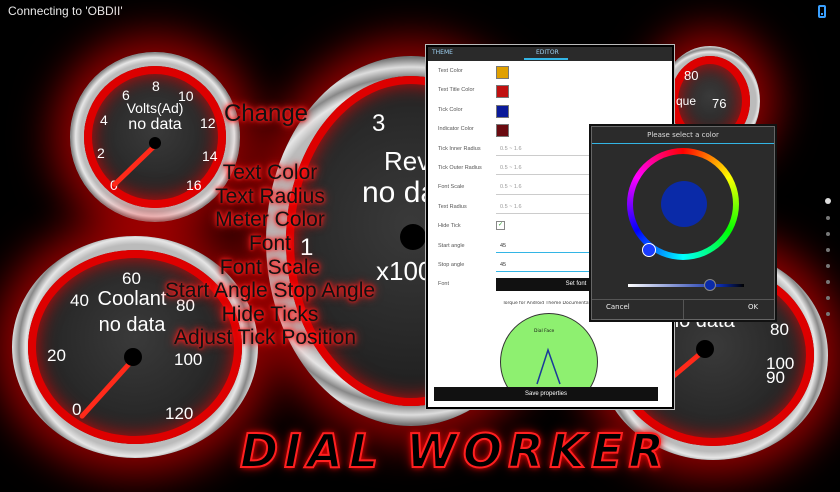 This screenshot has height=492, width=840. Describe the element at coordinates (450, 109) in the screenshot. I see `row-label: Tick Color` at that location.